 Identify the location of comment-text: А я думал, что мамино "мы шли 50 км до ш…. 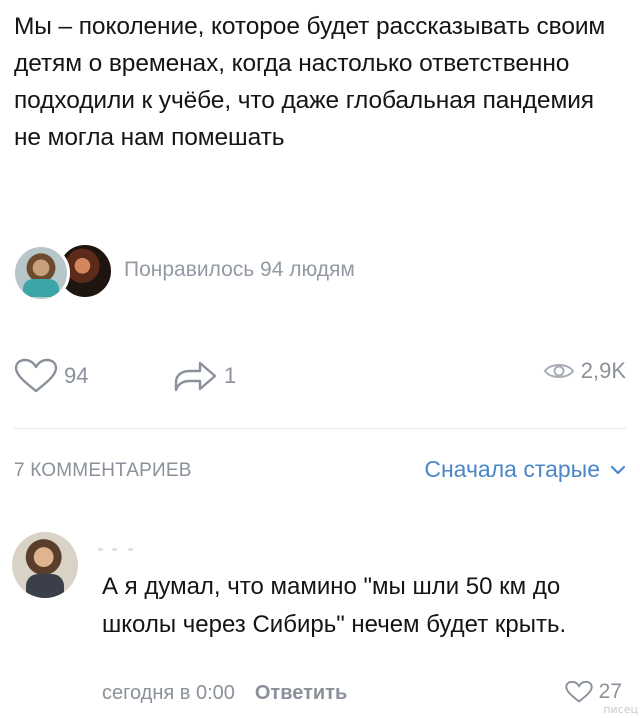
(334, 605).